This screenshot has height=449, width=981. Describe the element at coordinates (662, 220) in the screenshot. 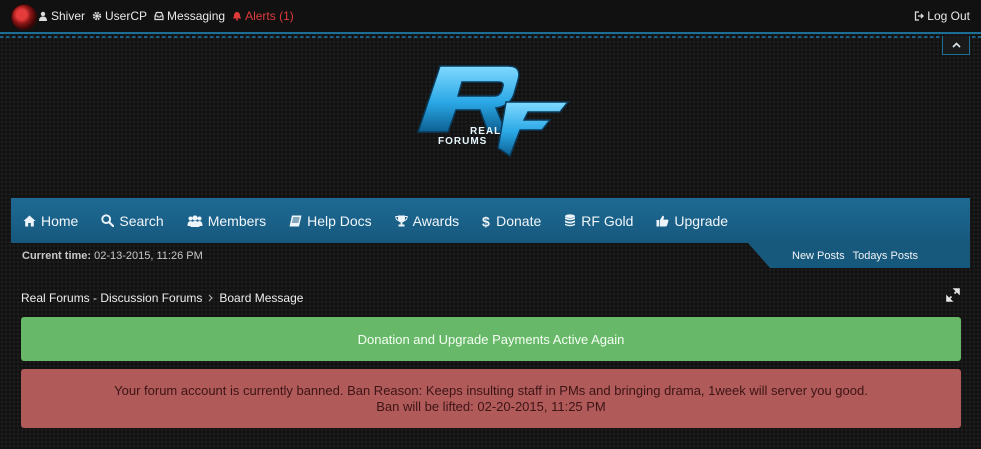

I see `thumbs-up-icon` at that location.